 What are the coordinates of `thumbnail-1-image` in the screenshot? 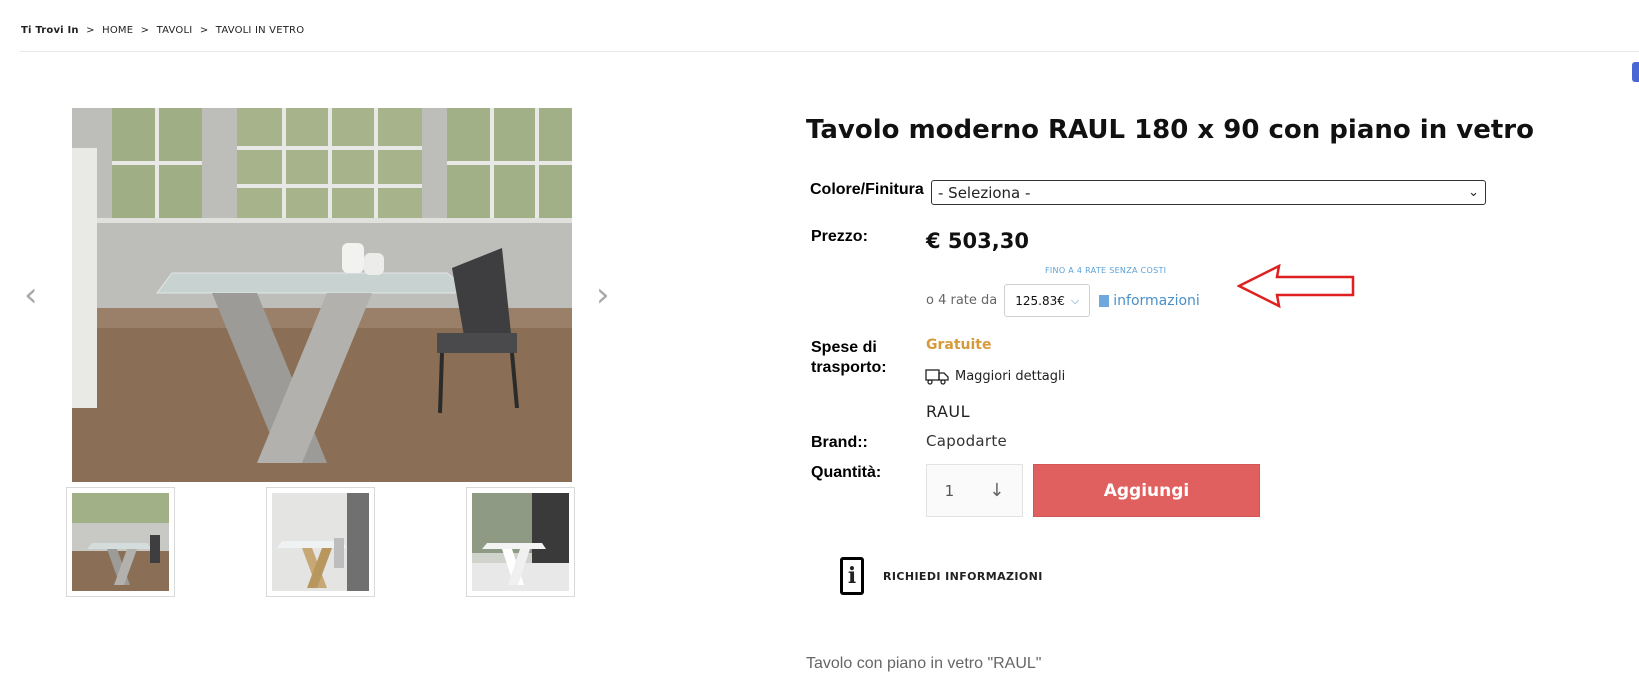 It's located at (120, 542).